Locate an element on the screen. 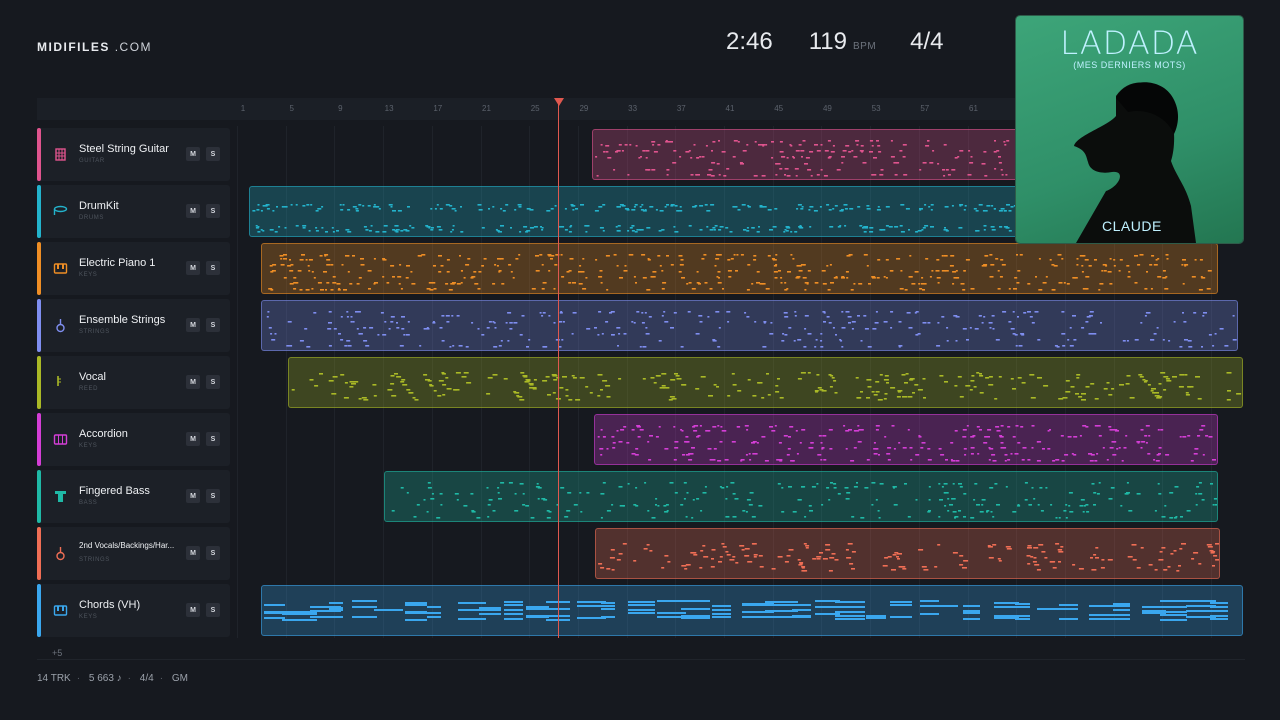 The height and width of the screenshot is (720, 1280). track-header: Steel String Guitar GUITAR M S is located at coordinates (133, 154).